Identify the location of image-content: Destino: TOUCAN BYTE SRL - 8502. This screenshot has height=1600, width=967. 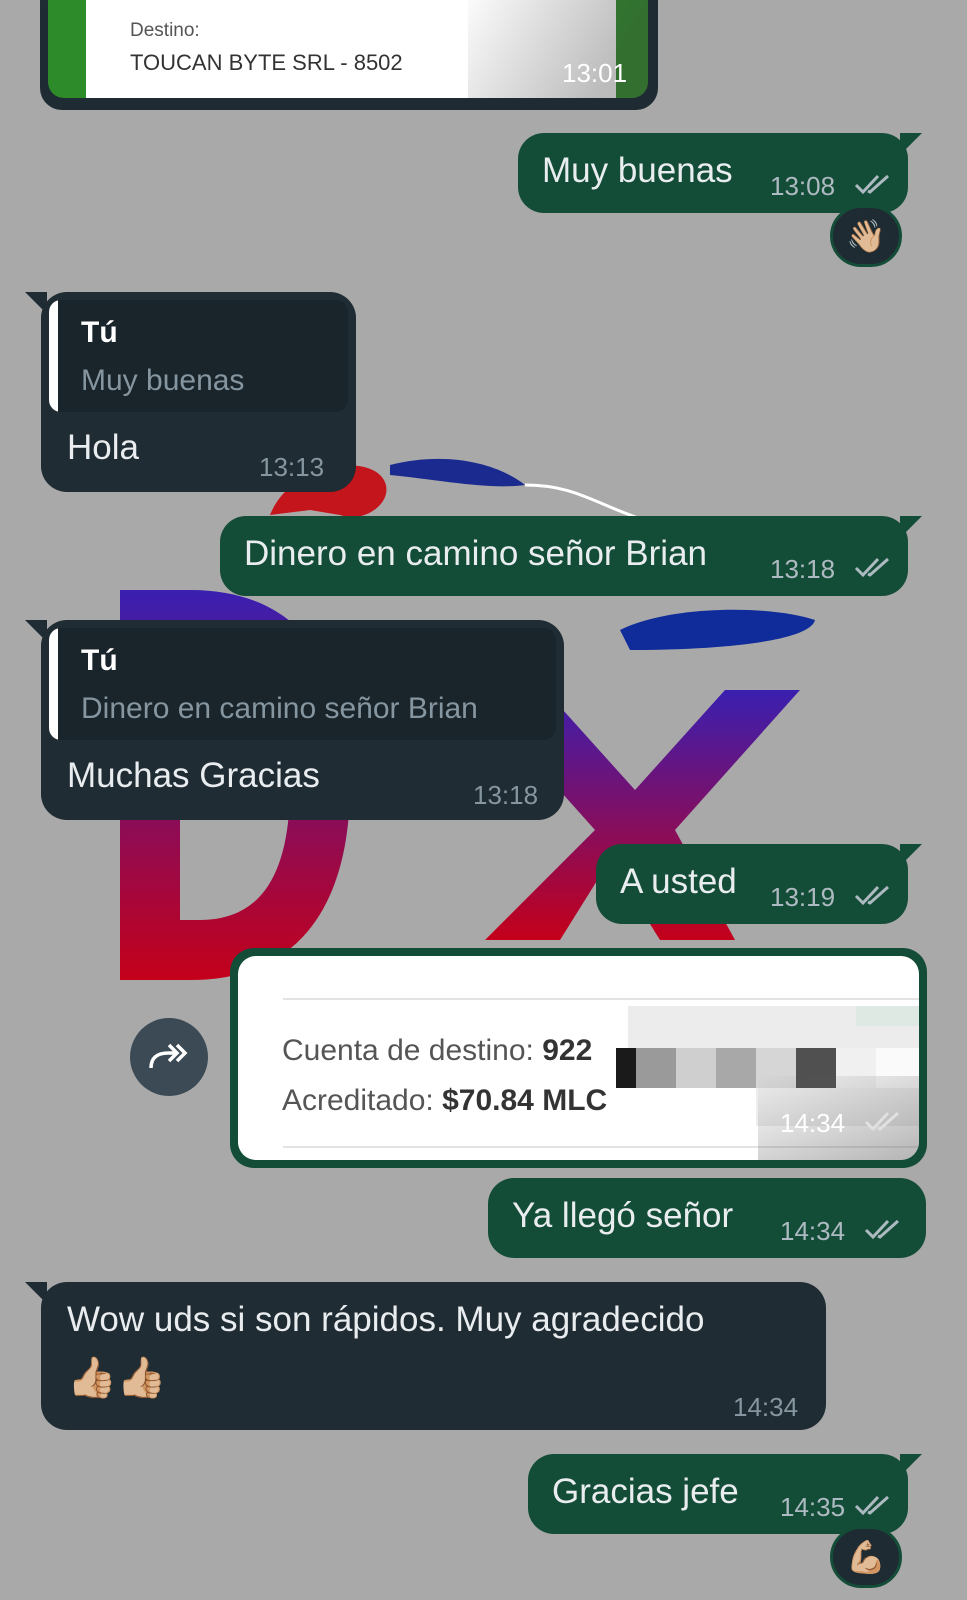
(348, 49).